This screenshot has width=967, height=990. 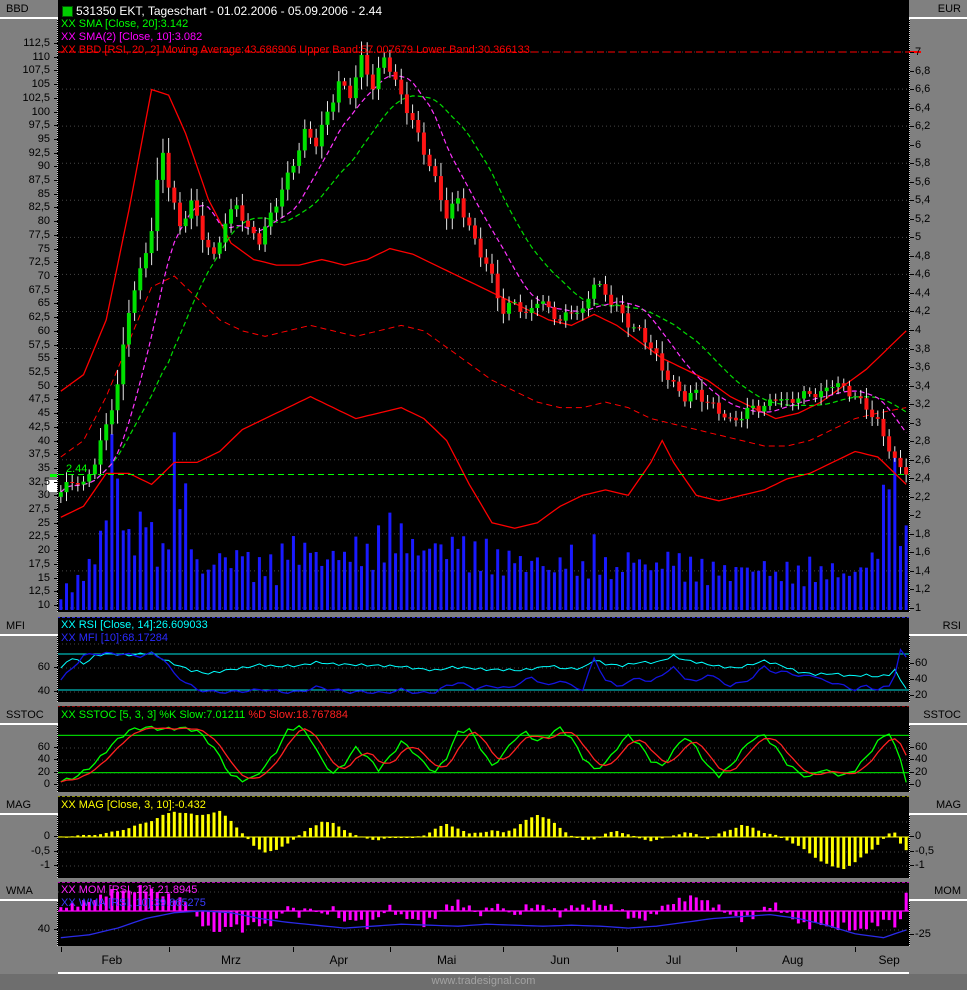 What do you see at coordinates (29, 715) in the screenshot?
I see `panel-label-sstoc-left: SSTOC` at bounding box center [29, 715].